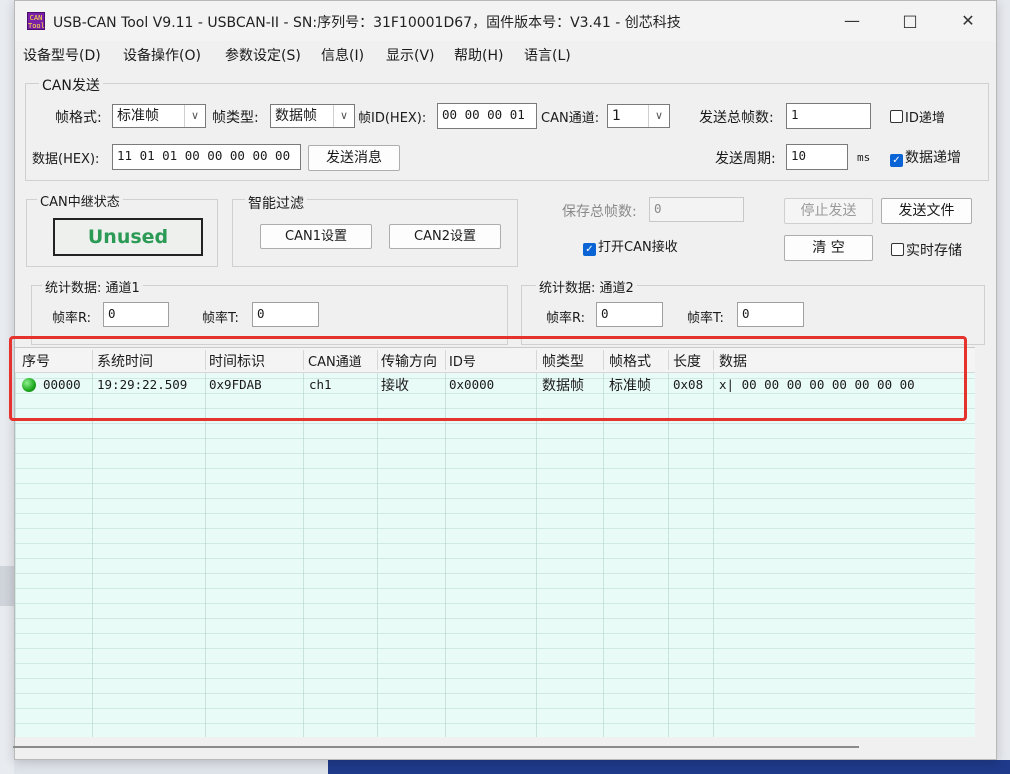  Describe the element at coordinates (462, 360) in the screenshot. I see `column-header: ID号` at that location.